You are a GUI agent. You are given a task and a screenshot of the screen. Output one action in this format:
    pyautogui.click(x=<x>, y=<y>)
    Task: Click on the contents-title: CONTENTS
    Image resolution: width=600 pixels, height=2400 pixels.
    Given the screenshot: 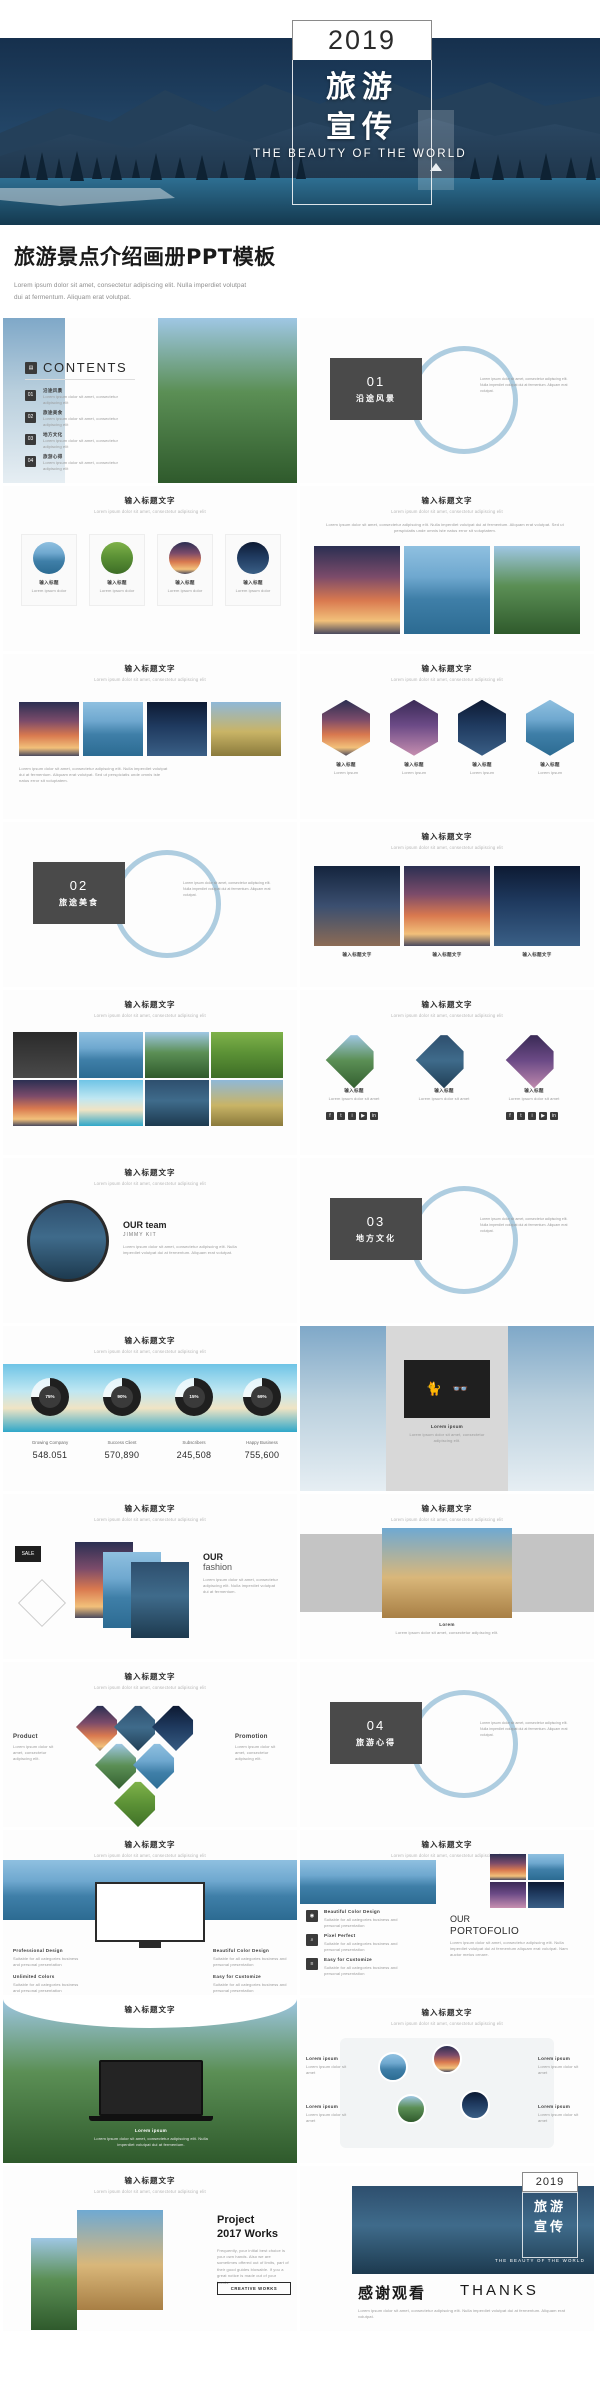 What is the action you would take?
    pyautogui.click(x=85, y=367)
    